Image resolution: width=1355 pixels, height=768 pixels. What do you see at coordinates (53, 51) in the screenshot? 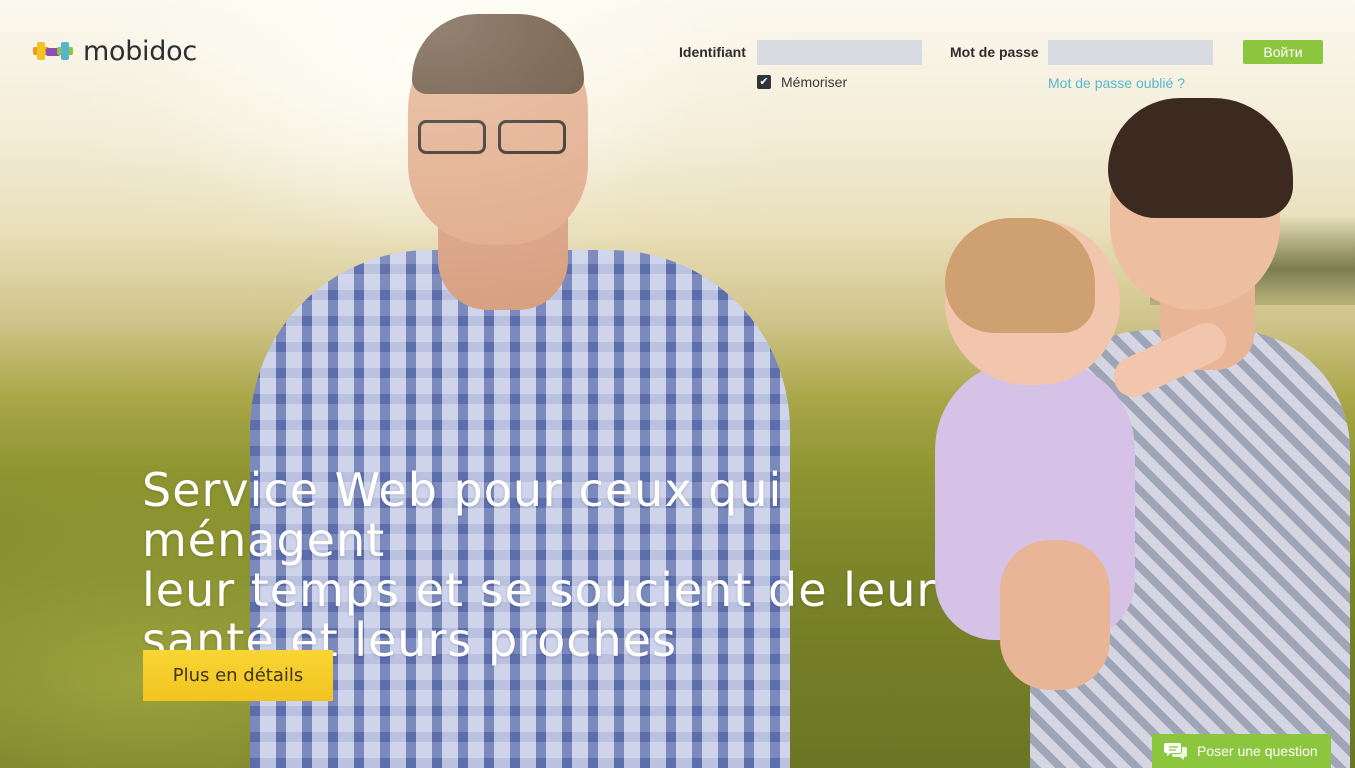
I see `logo-mark-icon` at bounding box center [53, 51].